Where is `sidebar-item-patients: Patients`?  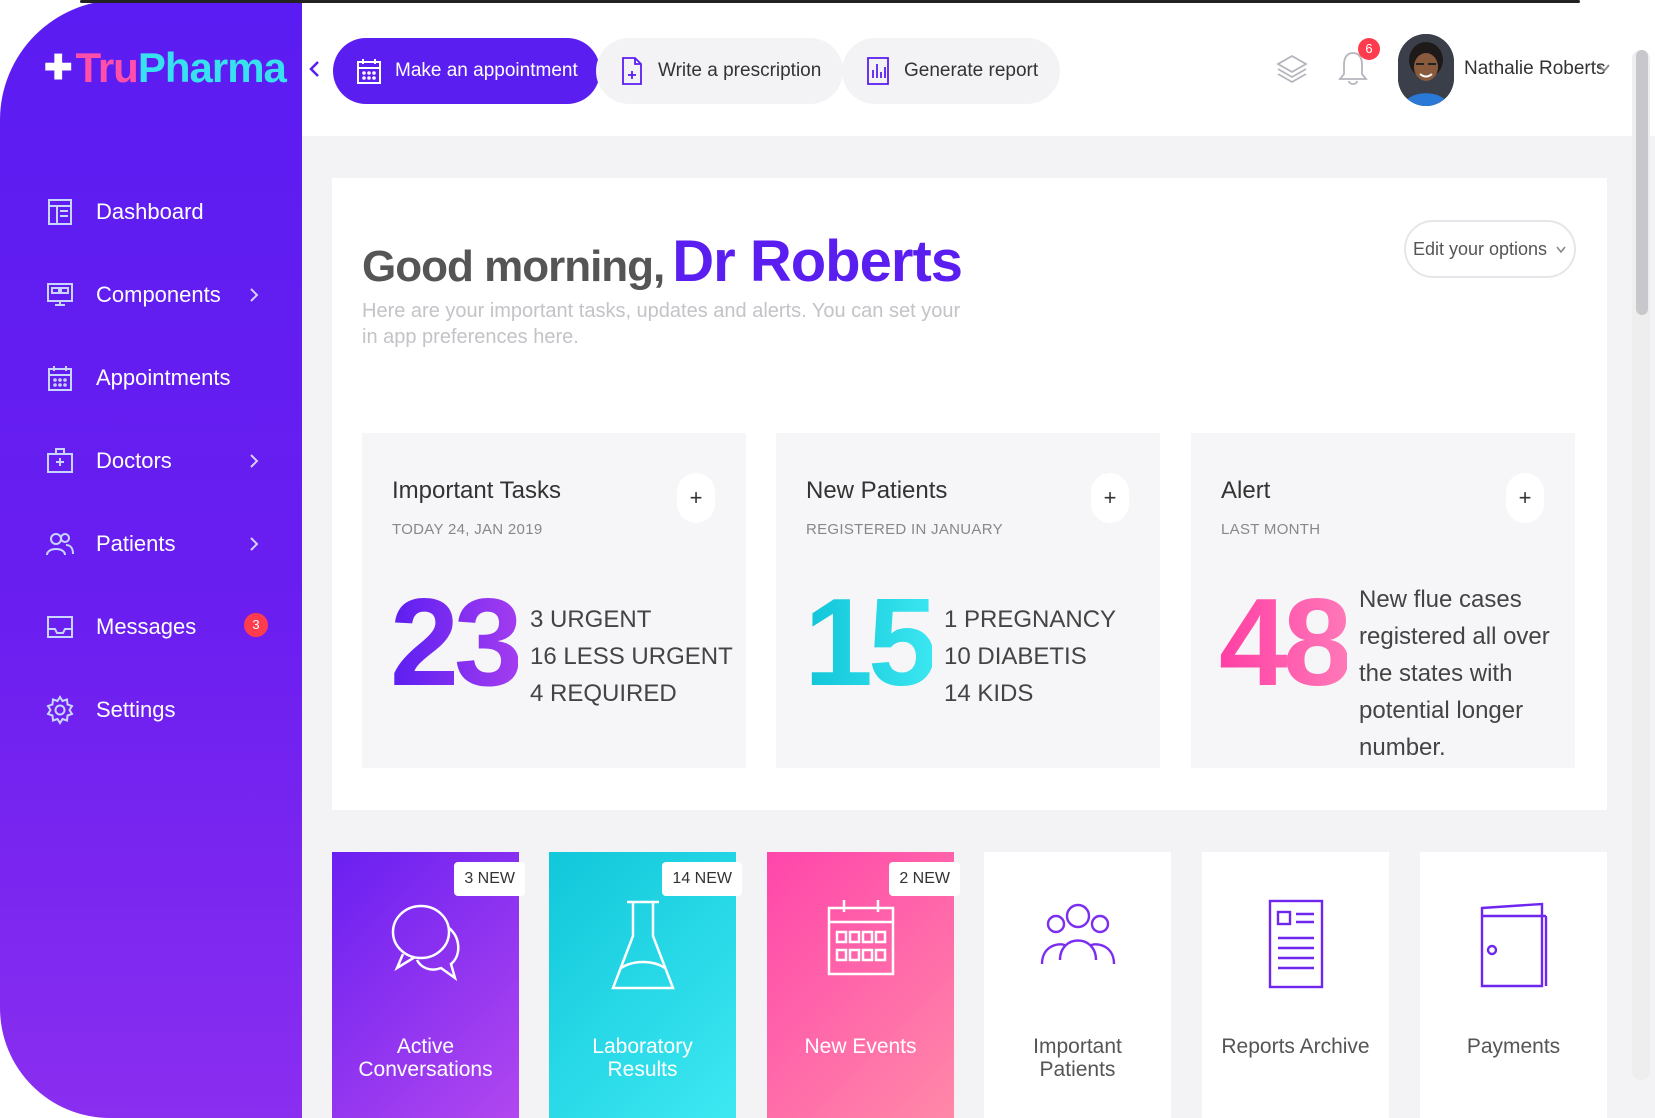 sidebar-item-patients: Patients is located at coordinates (151, 543).